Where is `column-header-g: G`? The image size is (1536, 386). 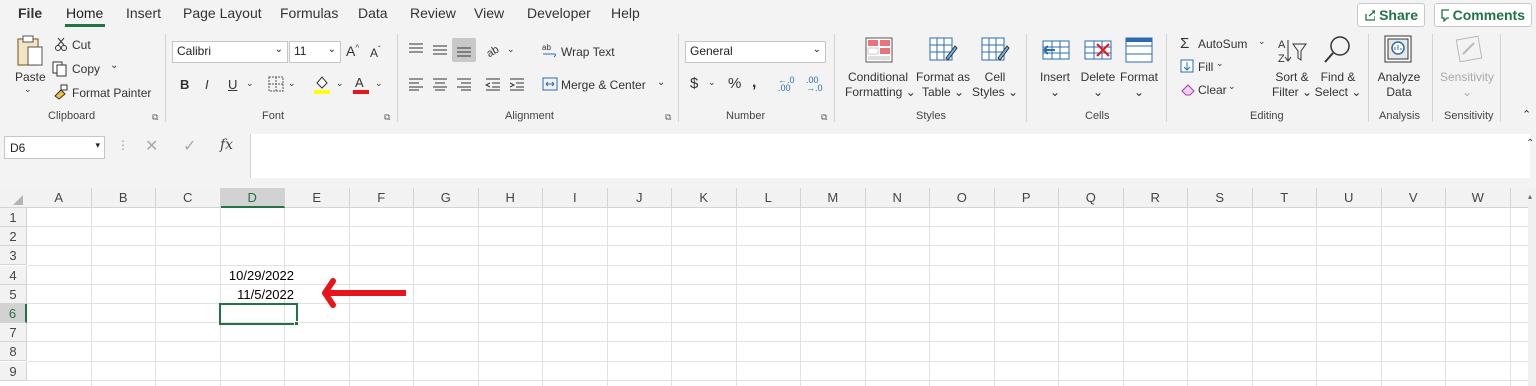
column-header-g: G is located at coordinates (446, 198).